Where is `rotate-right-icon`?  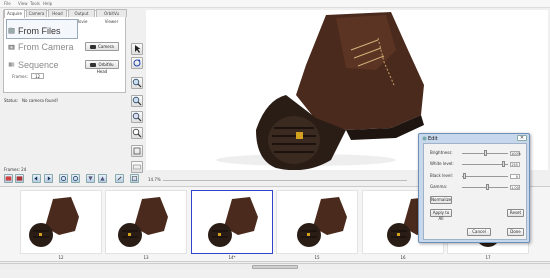
rotate-right-icon is located at coordinates (75, 178).